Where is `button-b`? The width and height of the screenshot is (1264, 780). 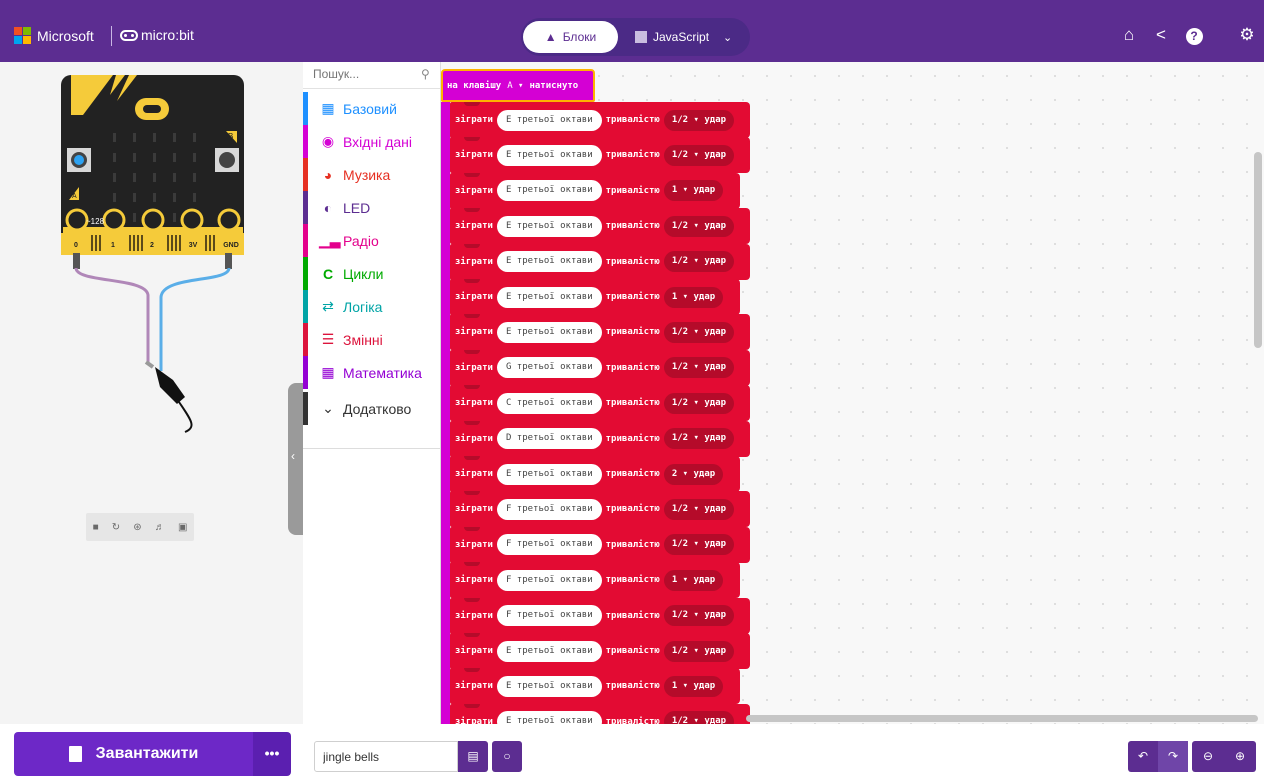 button-b is located at coordinates (227, 160).